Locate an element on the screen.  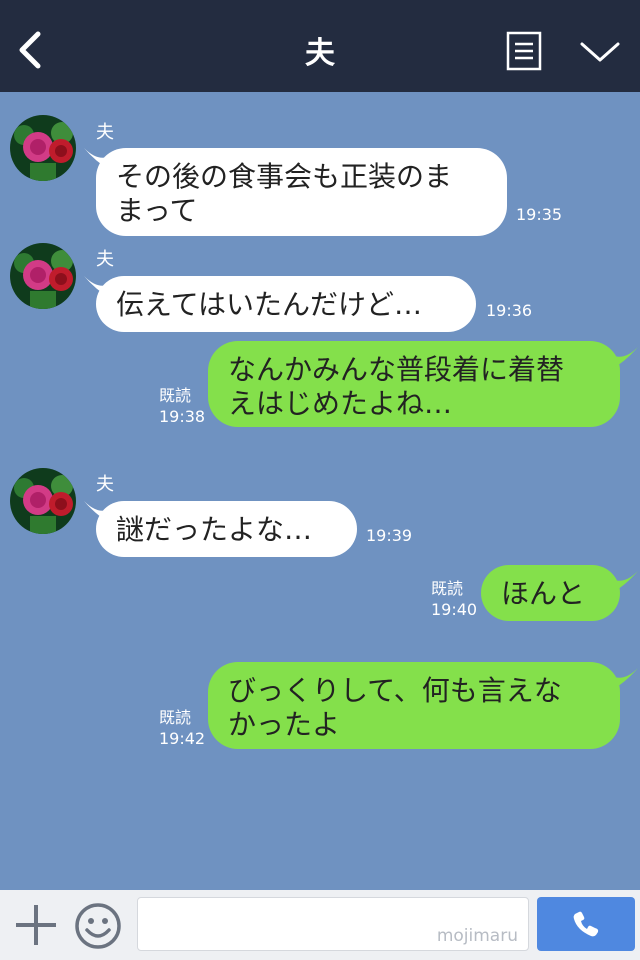
message-input: mojimaru is located at coordinates (333, 924).